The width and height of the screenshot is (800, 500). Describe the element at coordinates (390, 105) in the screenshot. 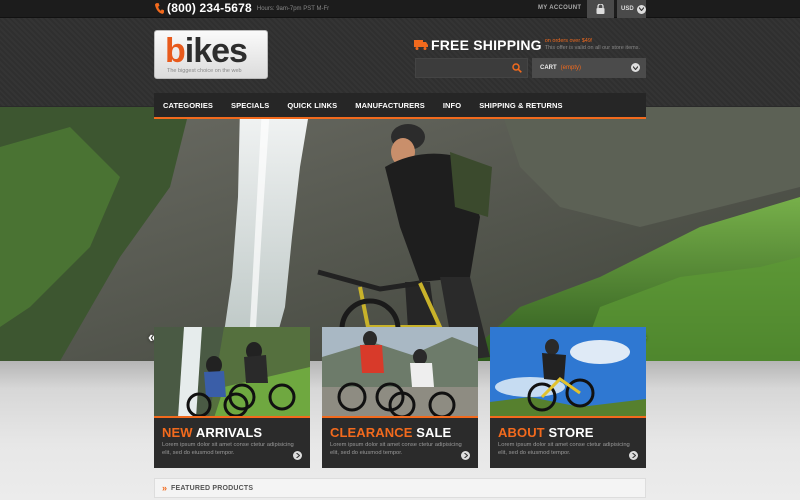

I see `nav-item-manufacturers: MANUFACTURERS` at that location.